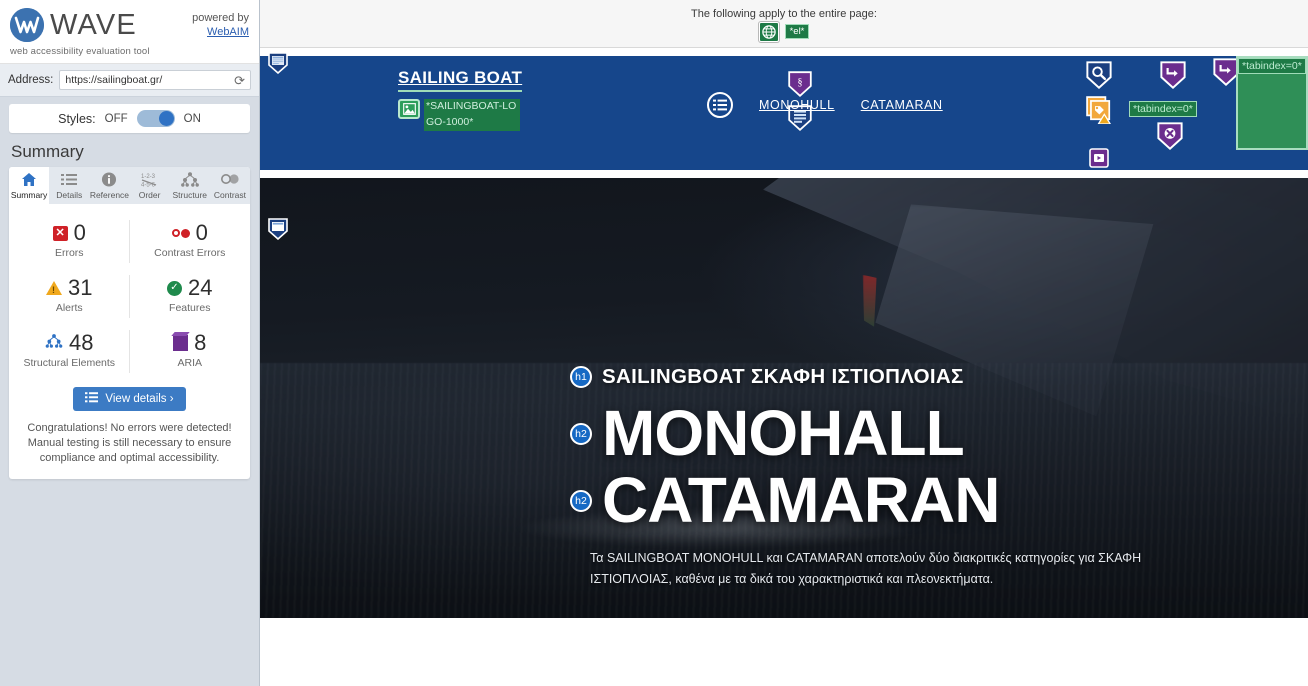  I want to click on toggle-knob, so click(166, 118).